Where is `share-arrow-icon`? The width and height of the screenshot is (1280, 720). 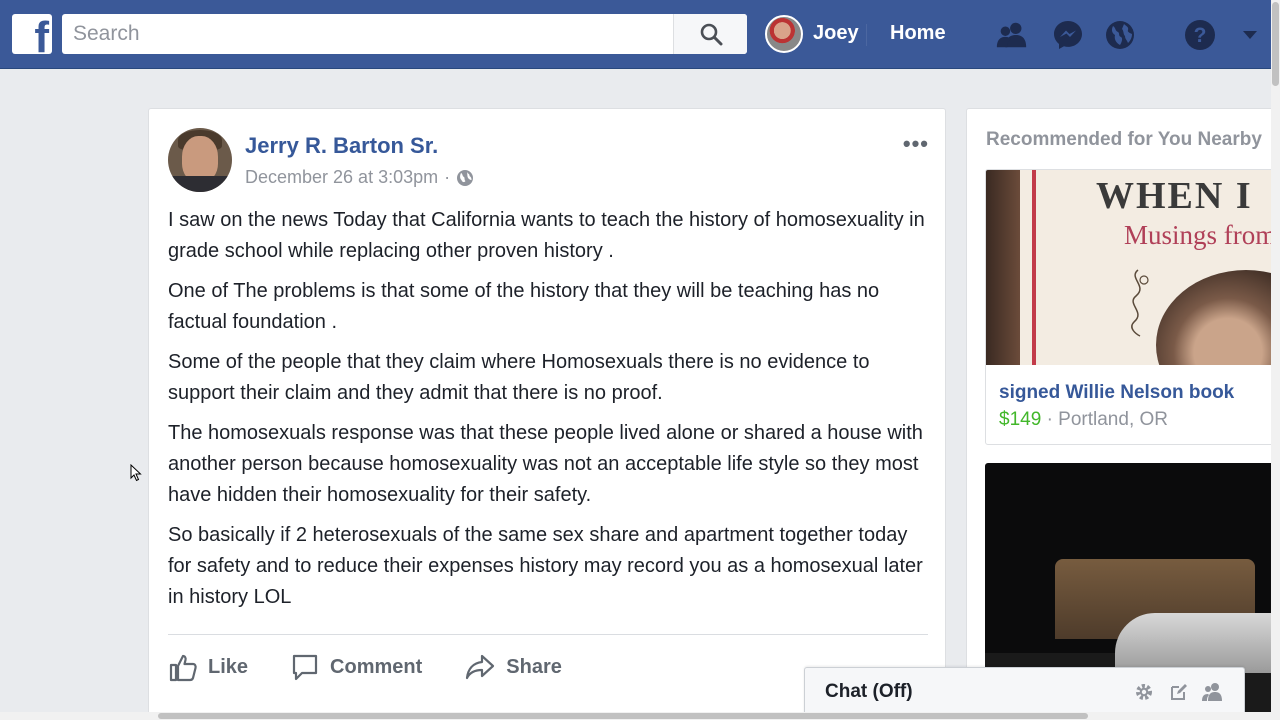 share-arrow-icon is located at coordinates (480, 667).